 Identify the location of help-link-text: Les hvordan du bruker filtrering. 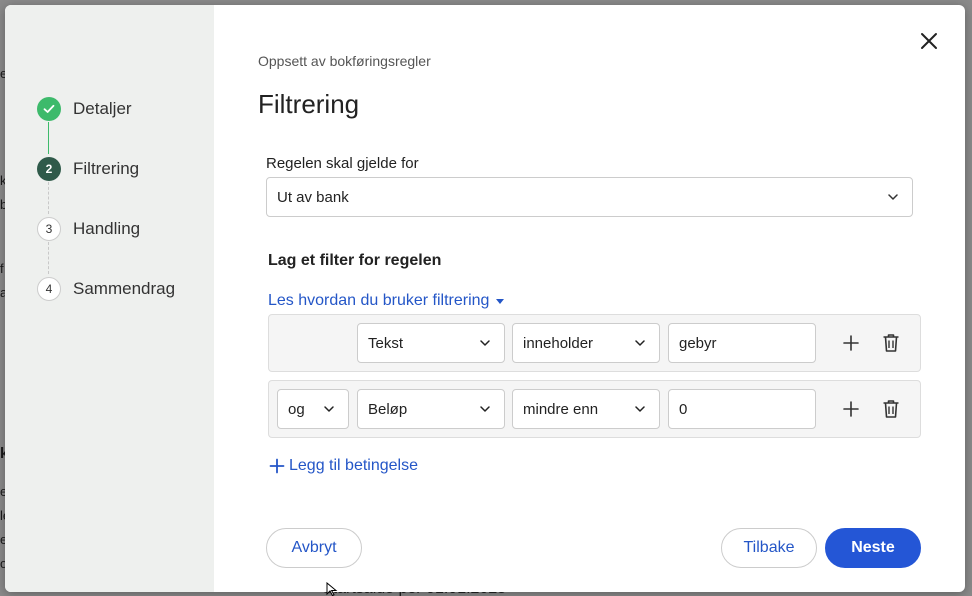
(379, 300).